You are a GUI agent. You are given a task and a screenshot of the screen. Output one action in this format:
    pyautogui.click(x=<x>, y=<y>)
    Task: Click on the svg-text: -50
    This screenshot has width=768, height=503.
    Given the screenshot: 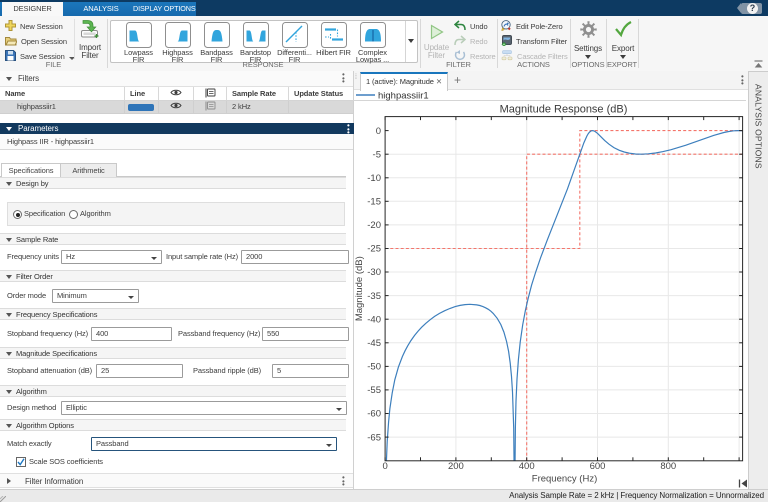 What is the action you would take?
    pyautogui.click(x=374, y=367)
    